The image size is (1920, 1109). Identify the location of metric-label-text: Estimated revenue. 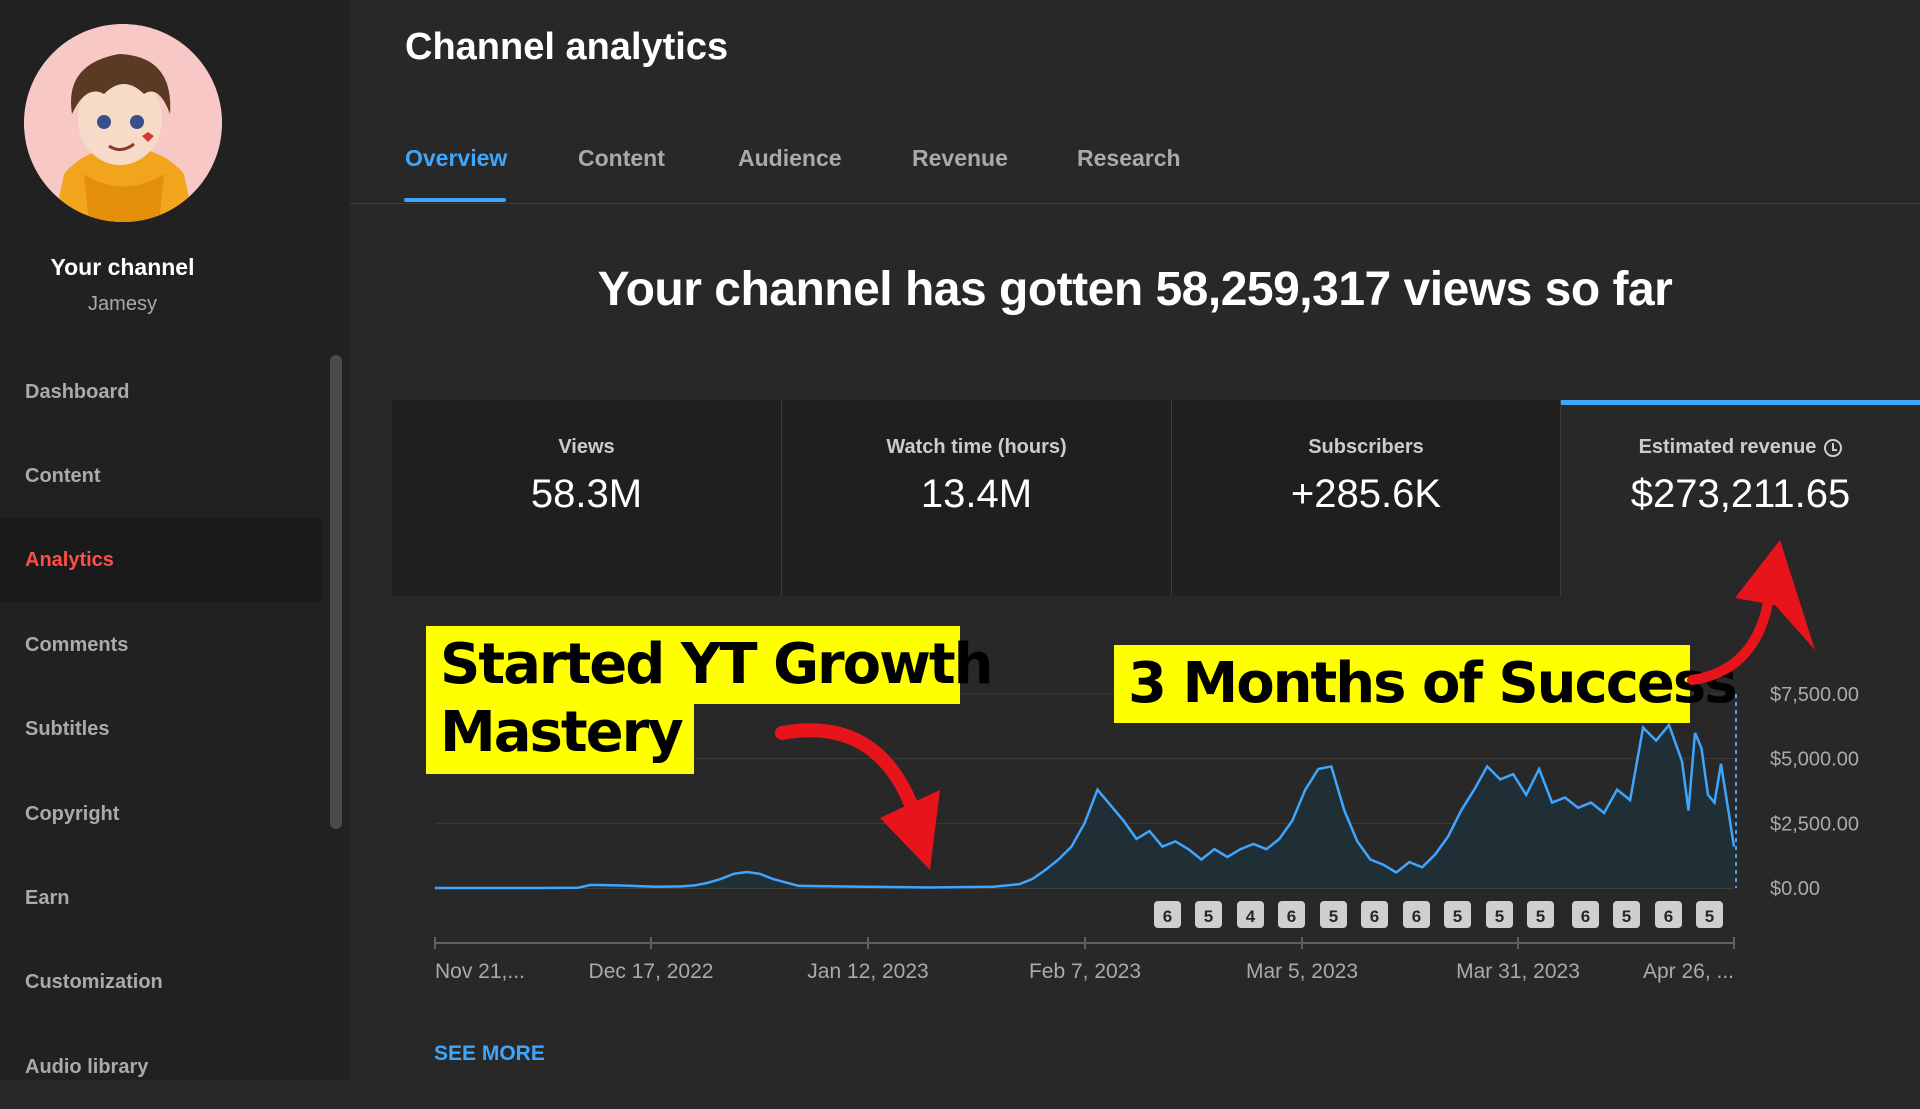
(1727, 447).